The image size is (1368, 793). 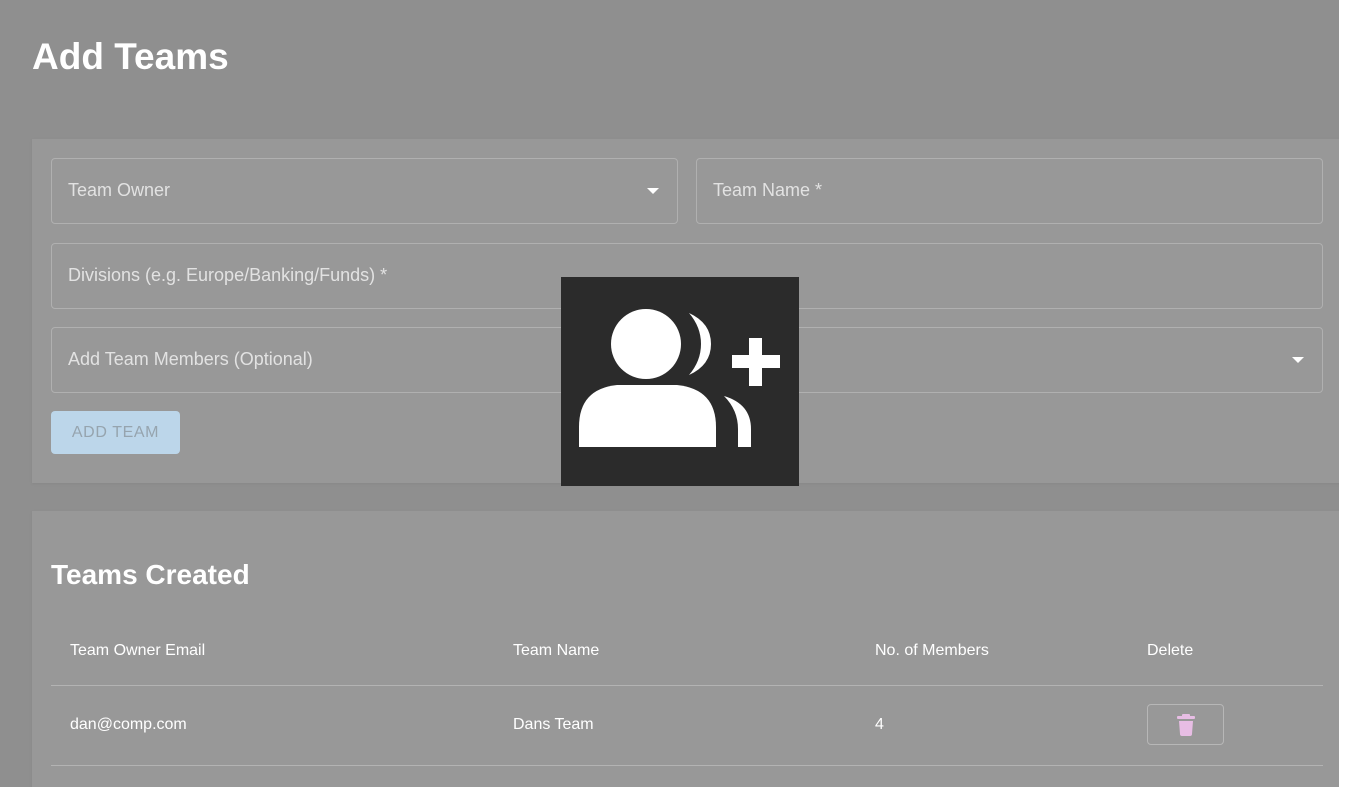 I want to click on group-add-icon, so click(x=680, y=381).